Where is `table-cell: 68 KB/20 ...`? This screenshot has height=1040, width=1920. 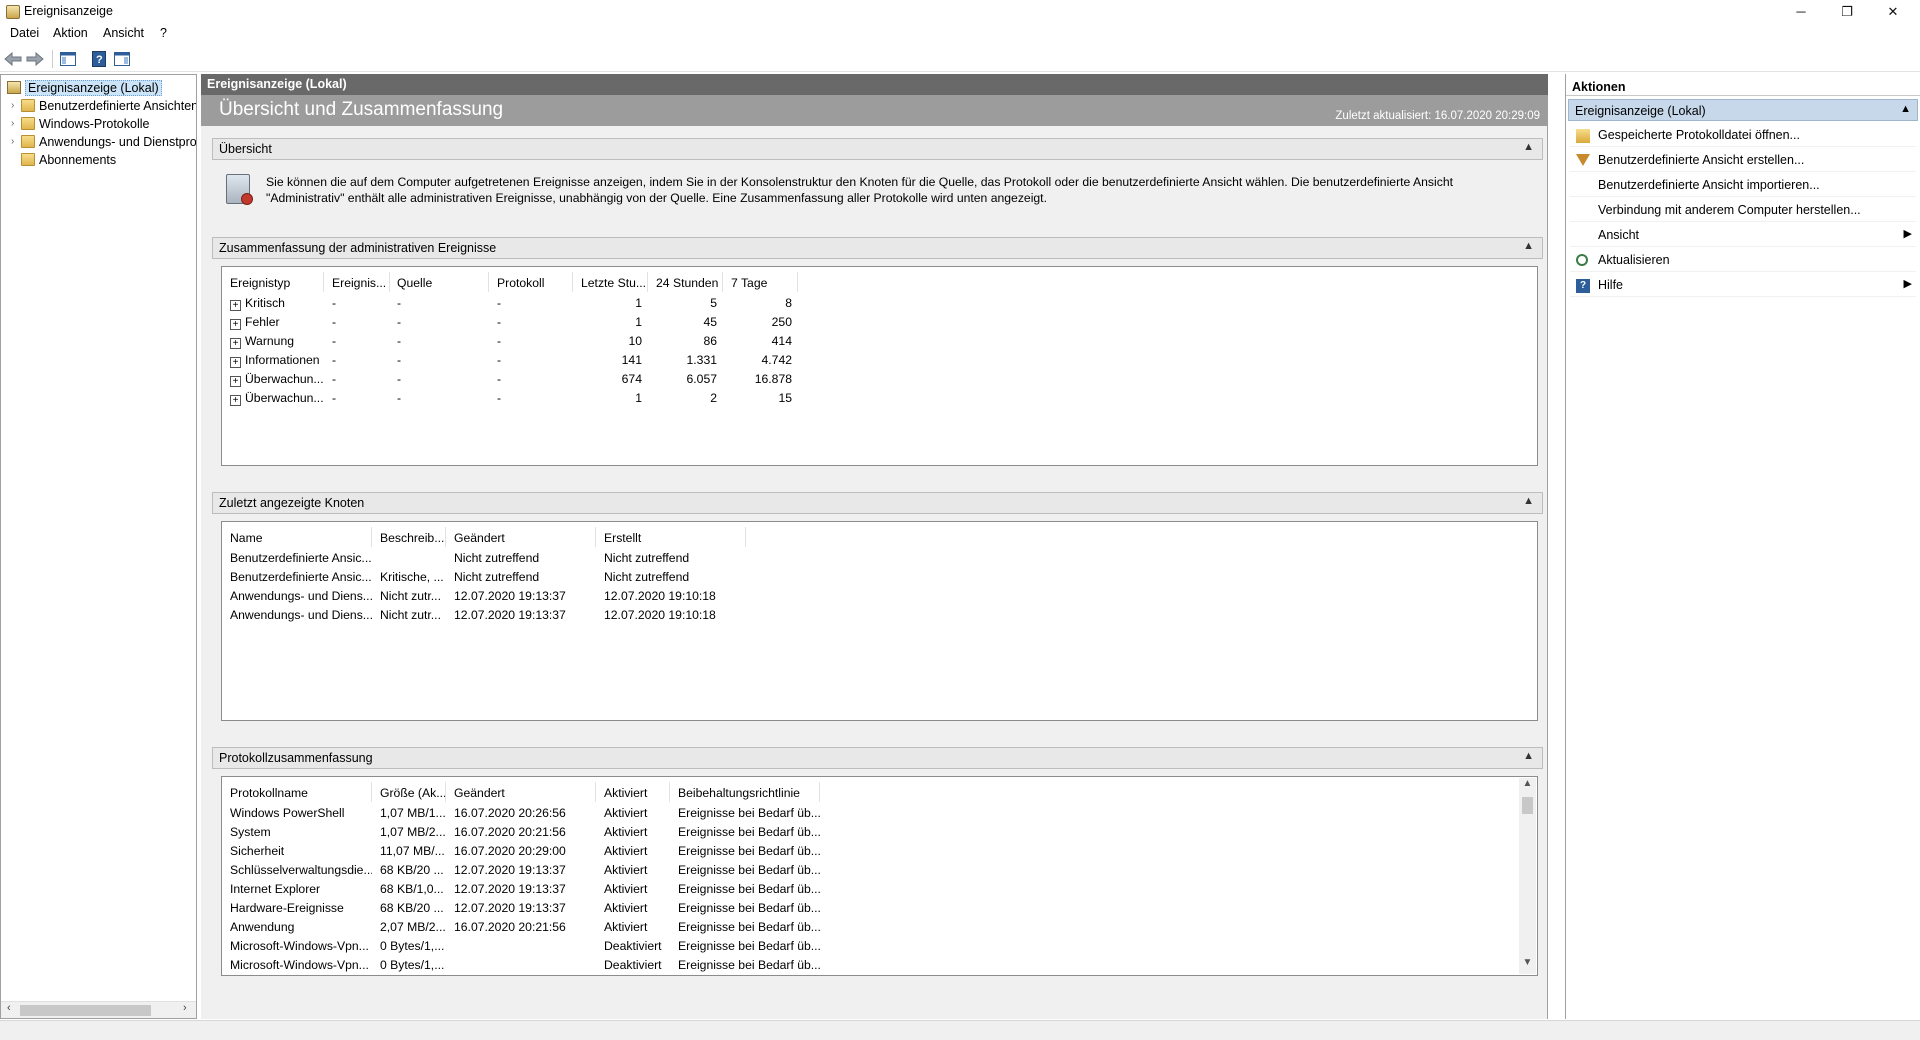 table-cell: 68 KB/20 ... is located at coordinates (410, 870).